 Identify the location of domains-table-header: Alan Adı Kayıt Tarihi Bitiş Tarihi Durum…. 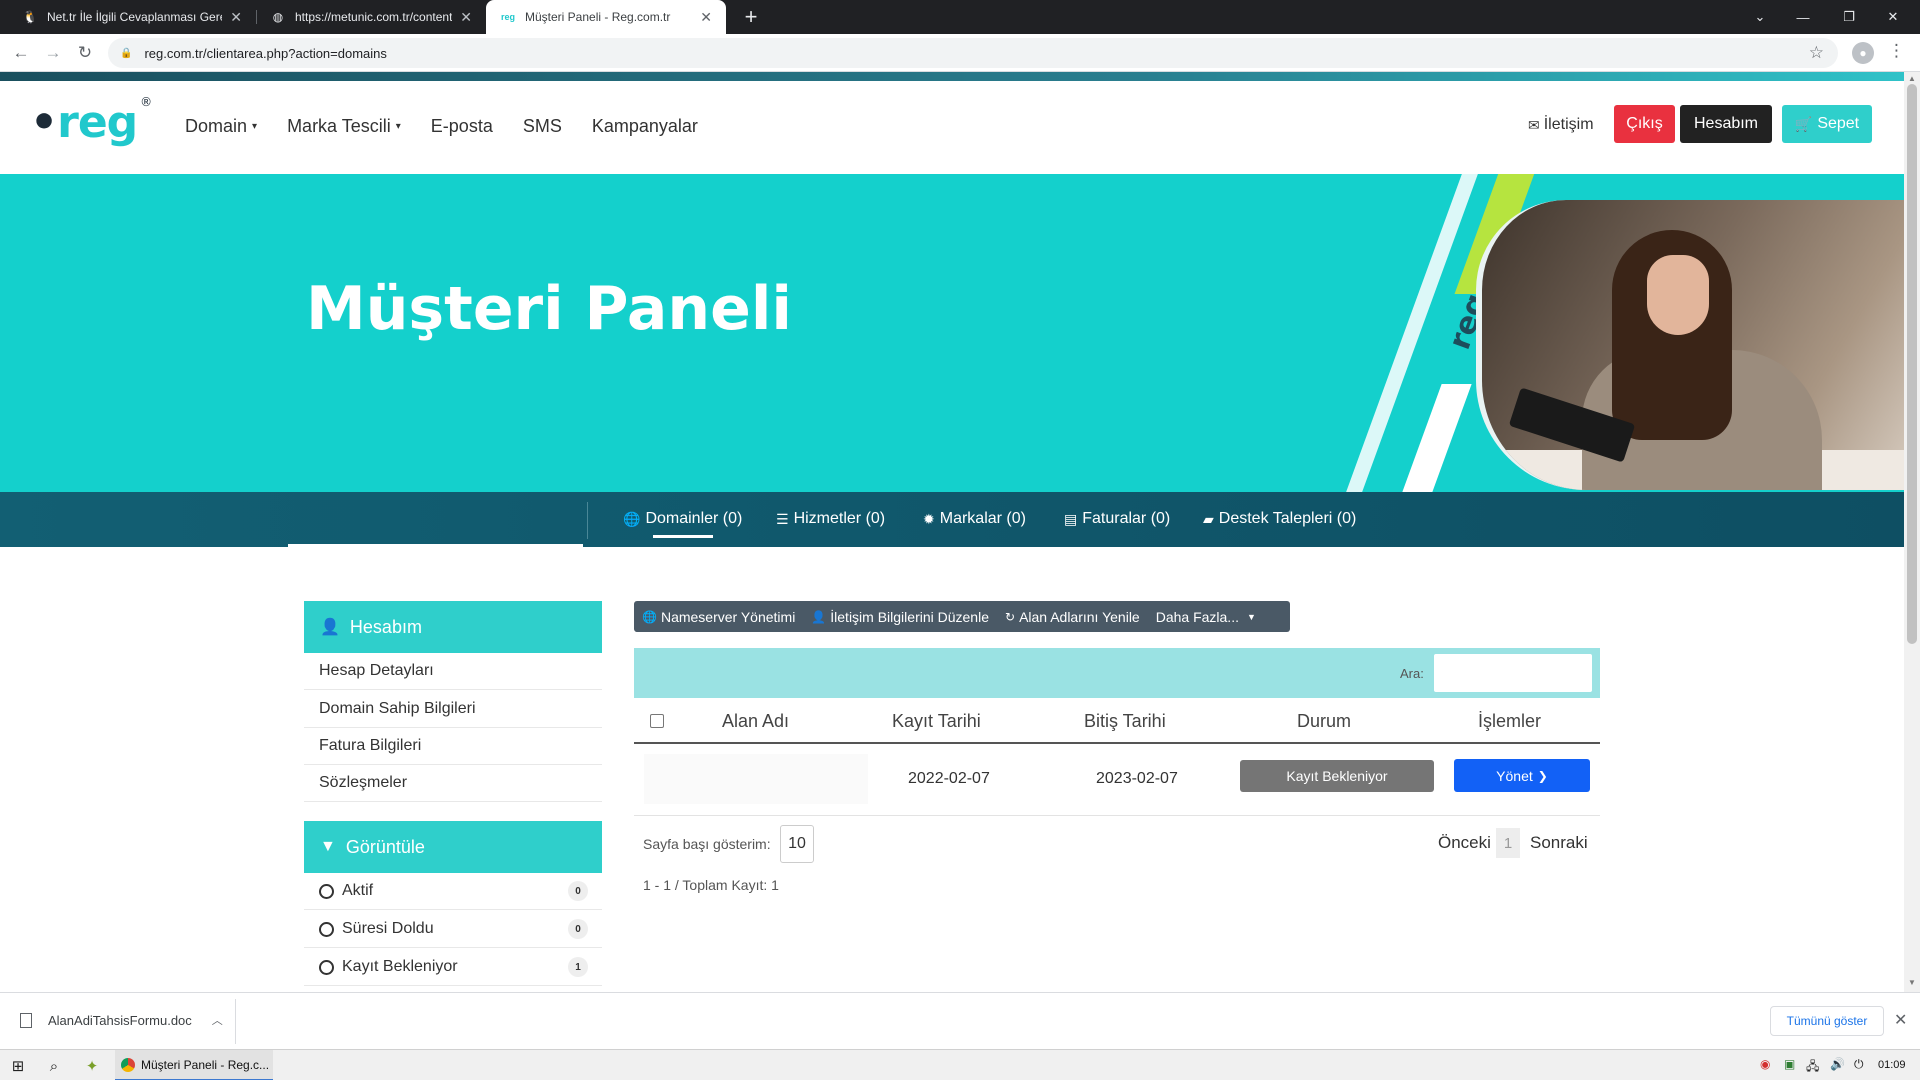
(1117, 721).